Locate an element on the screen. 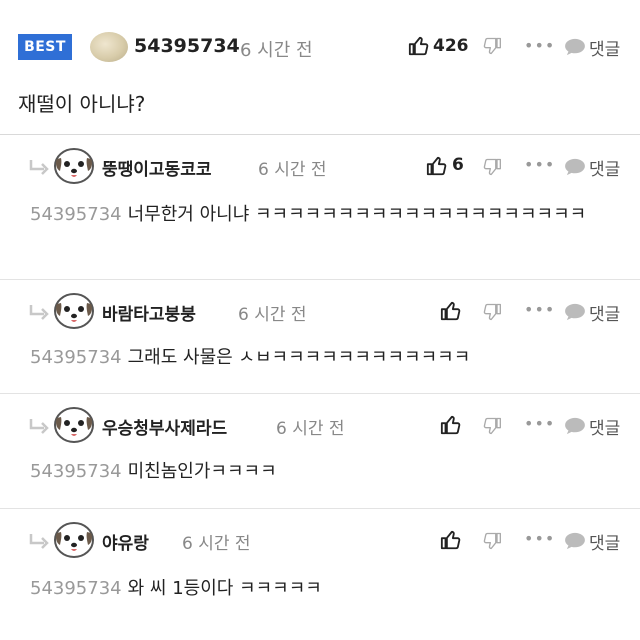 The width and height of the screenshot is (640, 640). reply-text: 와 씨 1등이다 ㅋㅋㅋㅋㅋ is located at coordinates (224, 588).